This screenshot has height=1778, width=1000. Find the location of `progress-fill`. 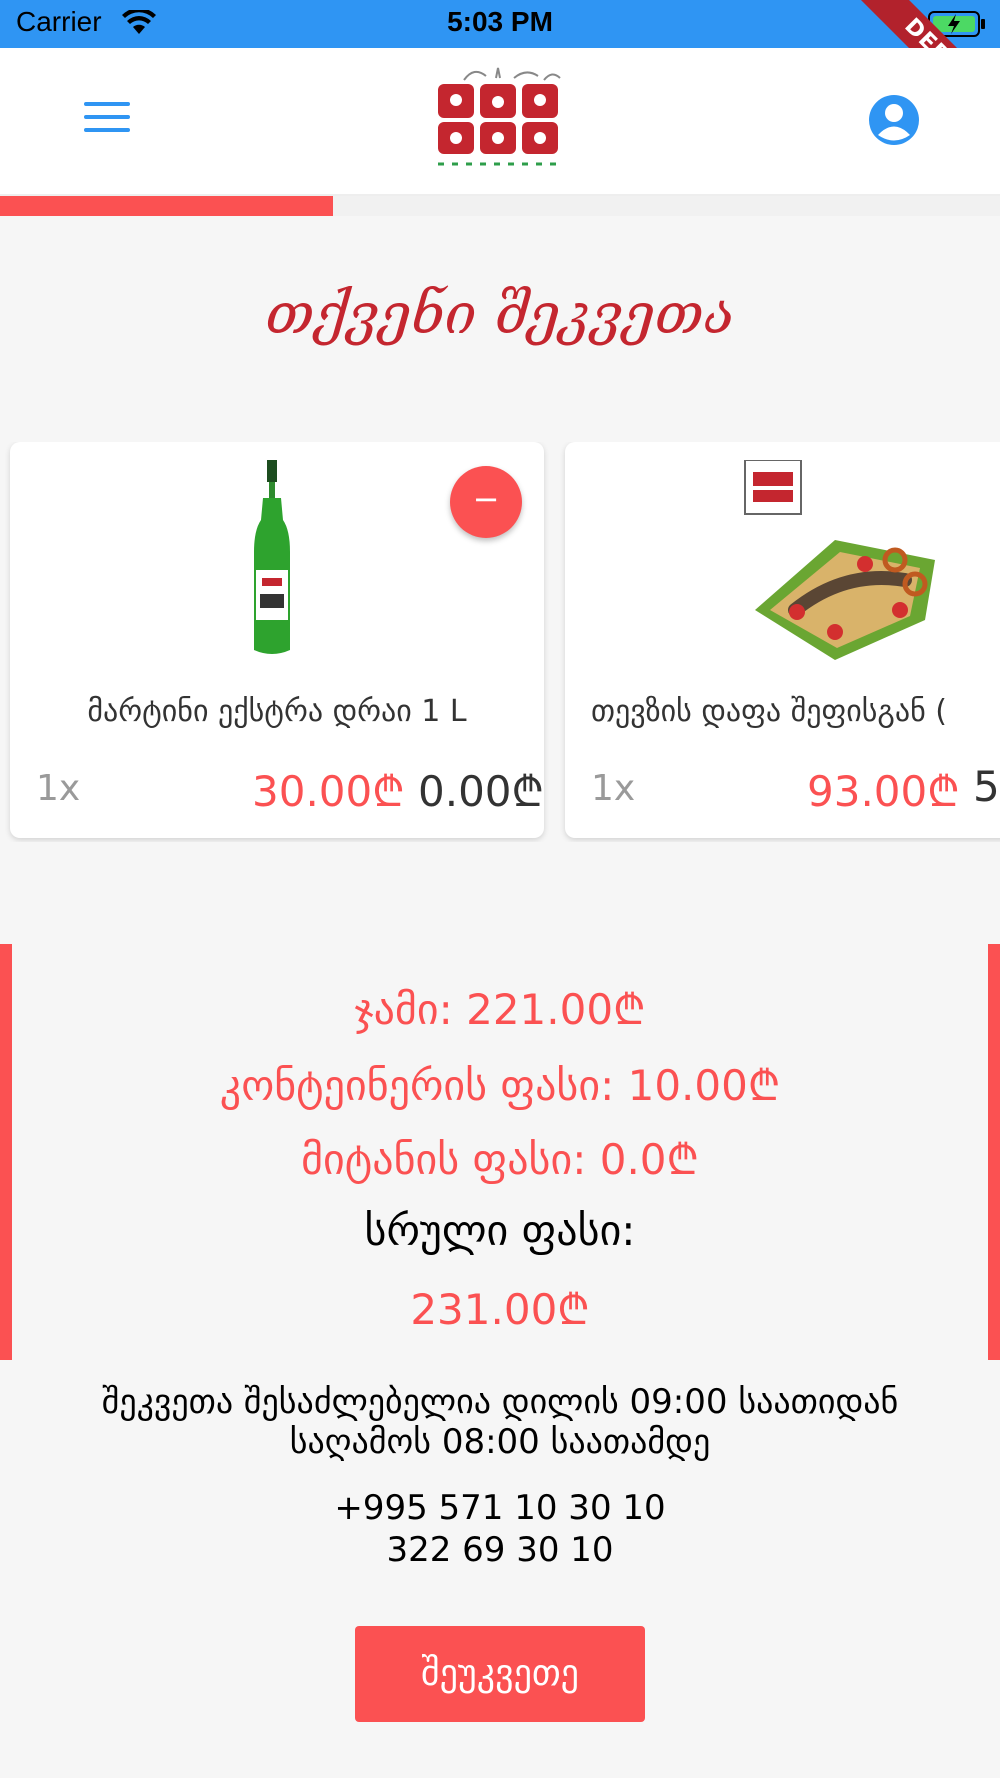

progress-fill is located at coordinates (166, 206).